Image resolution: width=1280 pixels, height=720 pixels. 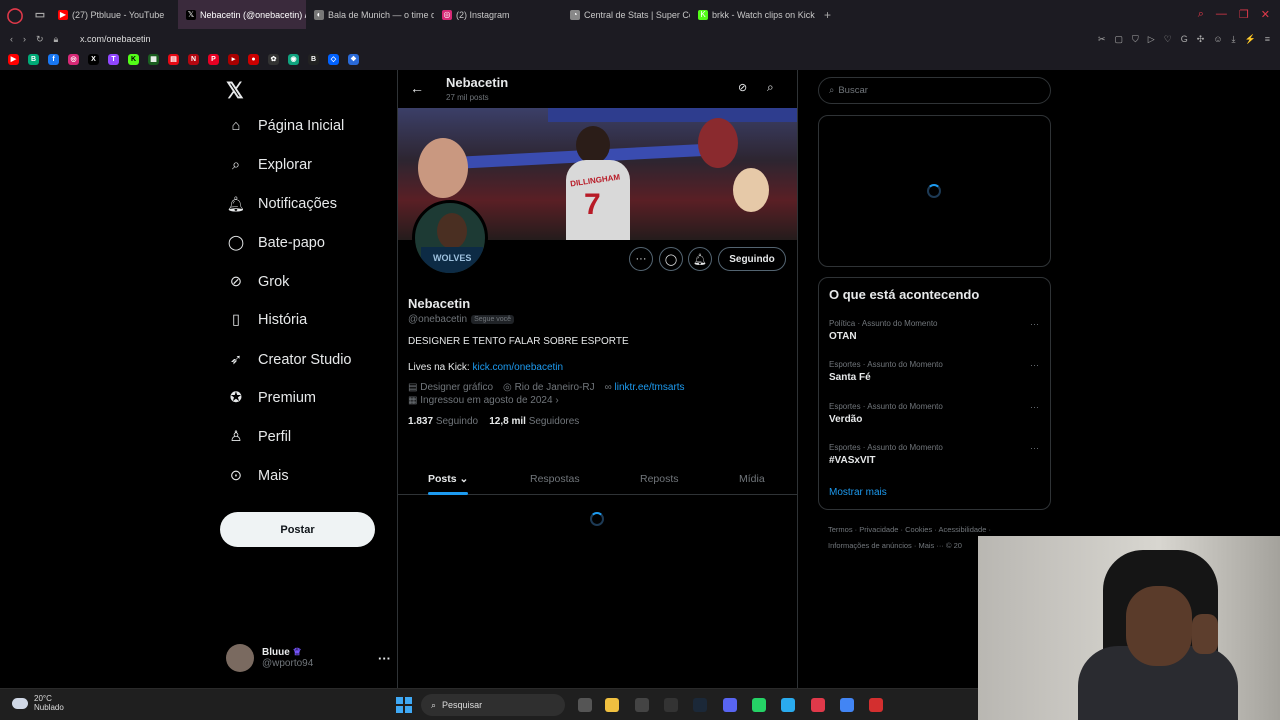 What do you see at coordinates (671, 705) in the screenshot?
I see `epic-games-icon` at bounding box center [671, 705].